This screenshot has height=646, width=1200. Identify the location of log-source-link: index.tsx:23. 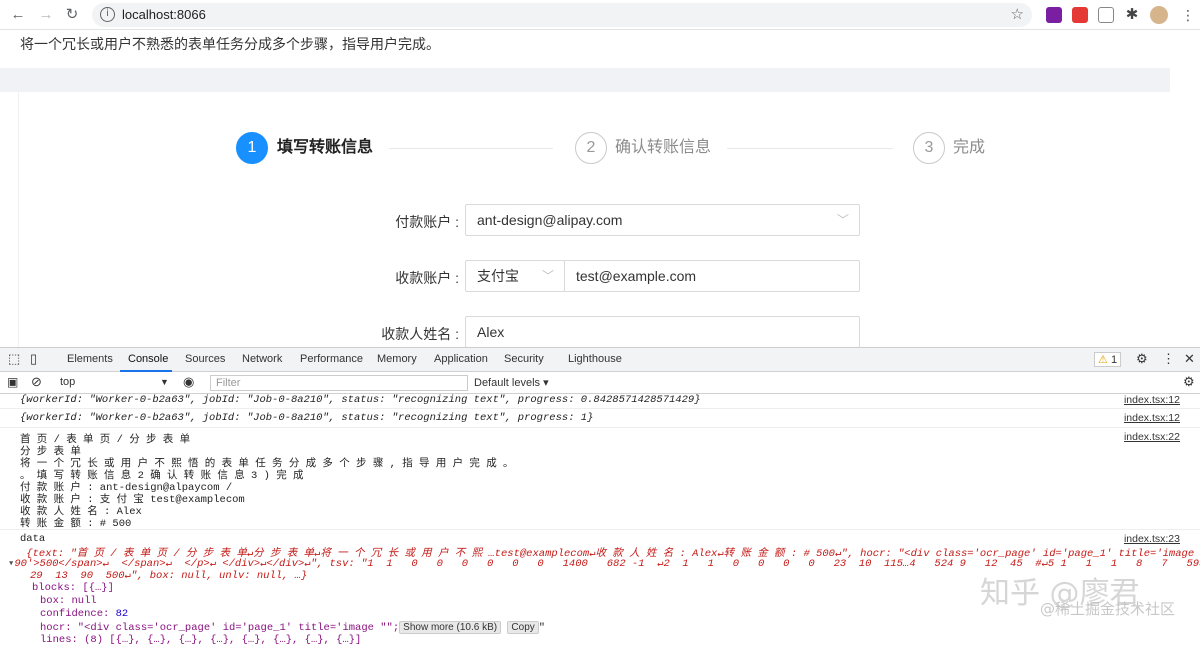
(1152, 539).